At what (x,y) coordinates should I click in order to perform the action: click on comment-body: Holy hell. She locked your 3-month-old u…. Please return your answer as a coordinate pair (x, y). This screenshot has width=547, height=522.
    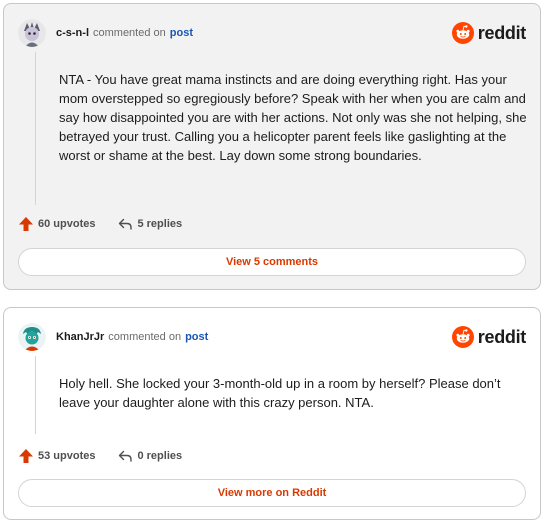
    Looking at the image, I should click on (280, 393).